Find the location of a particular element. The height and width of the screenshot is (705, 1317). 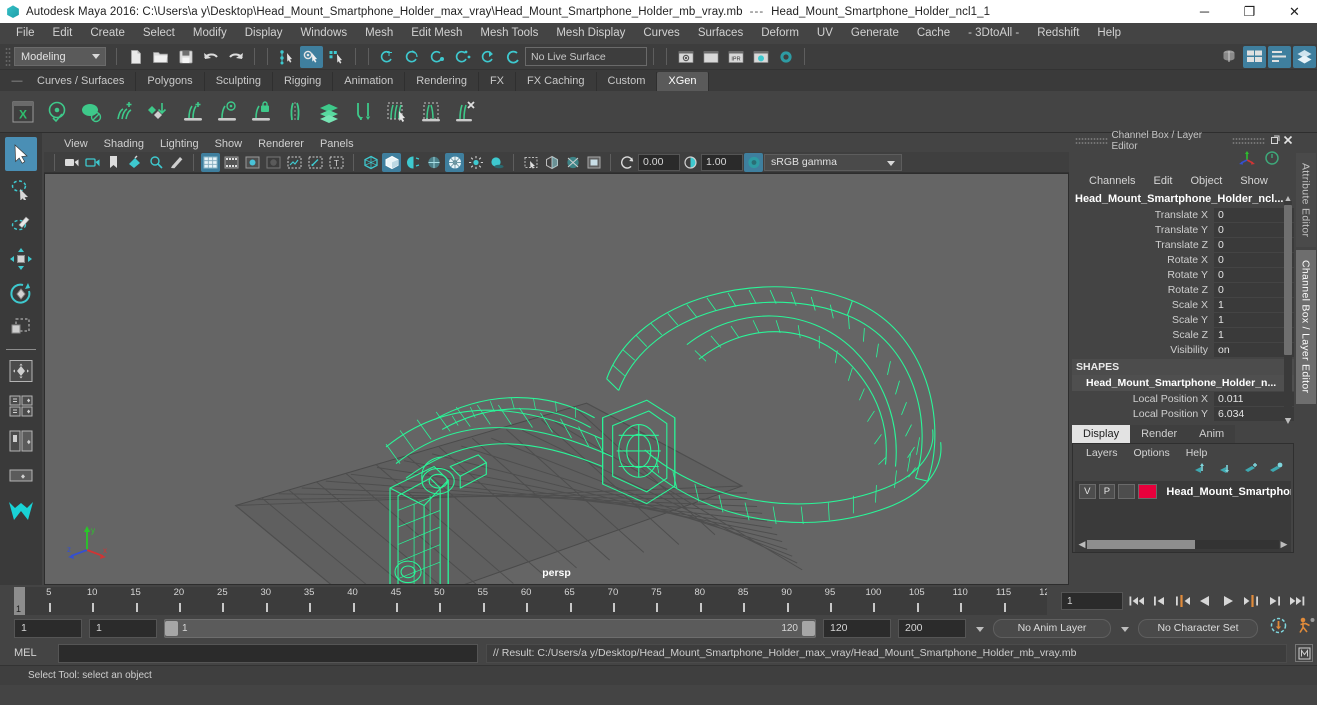

layer-color-swatch is located at coordinates (1147, 491).